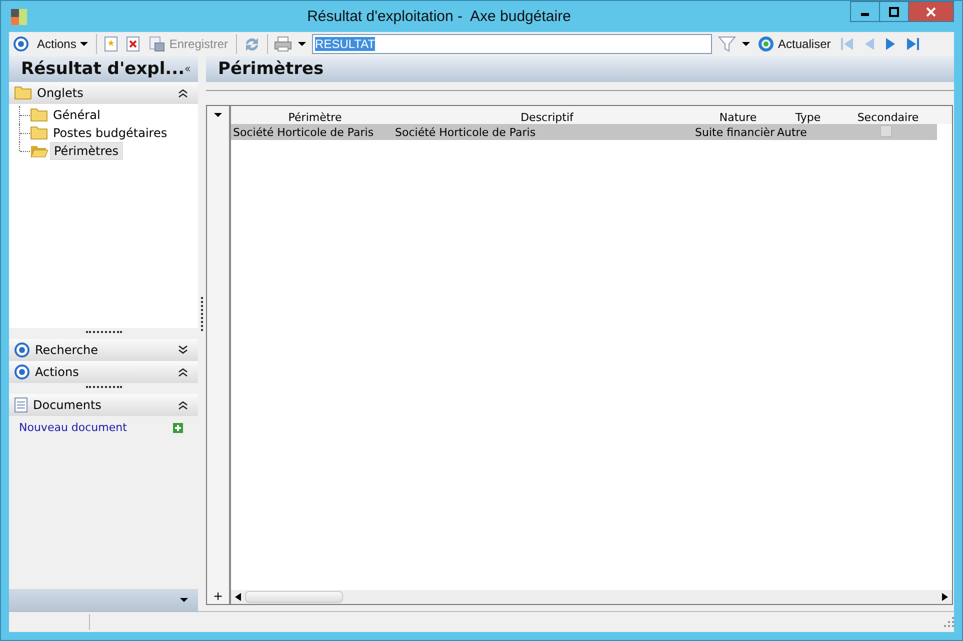 Image resolution: width=963 pixels, height=641 pixels. What do you see at coordinates (19, 16) in the screenshot?
I see `app-logo-icon` at bounding box center [19, 16].